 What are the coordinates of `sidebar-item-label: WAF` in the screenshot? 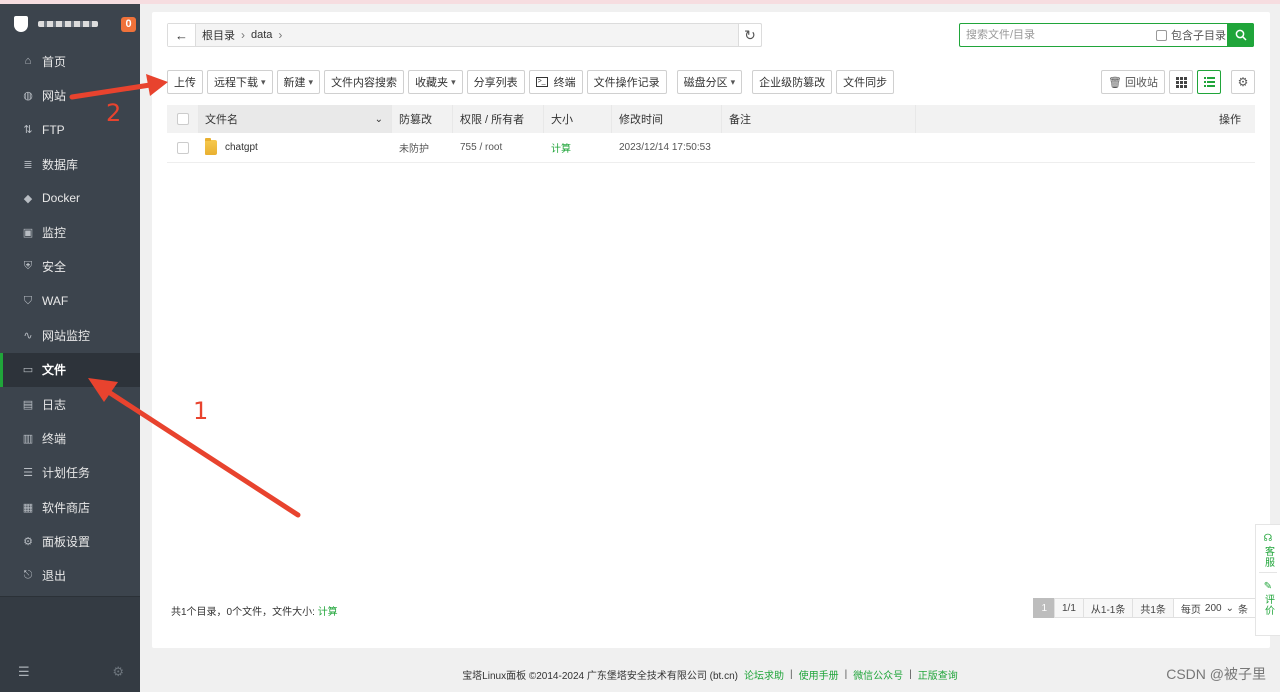 It's located at (55, 301).